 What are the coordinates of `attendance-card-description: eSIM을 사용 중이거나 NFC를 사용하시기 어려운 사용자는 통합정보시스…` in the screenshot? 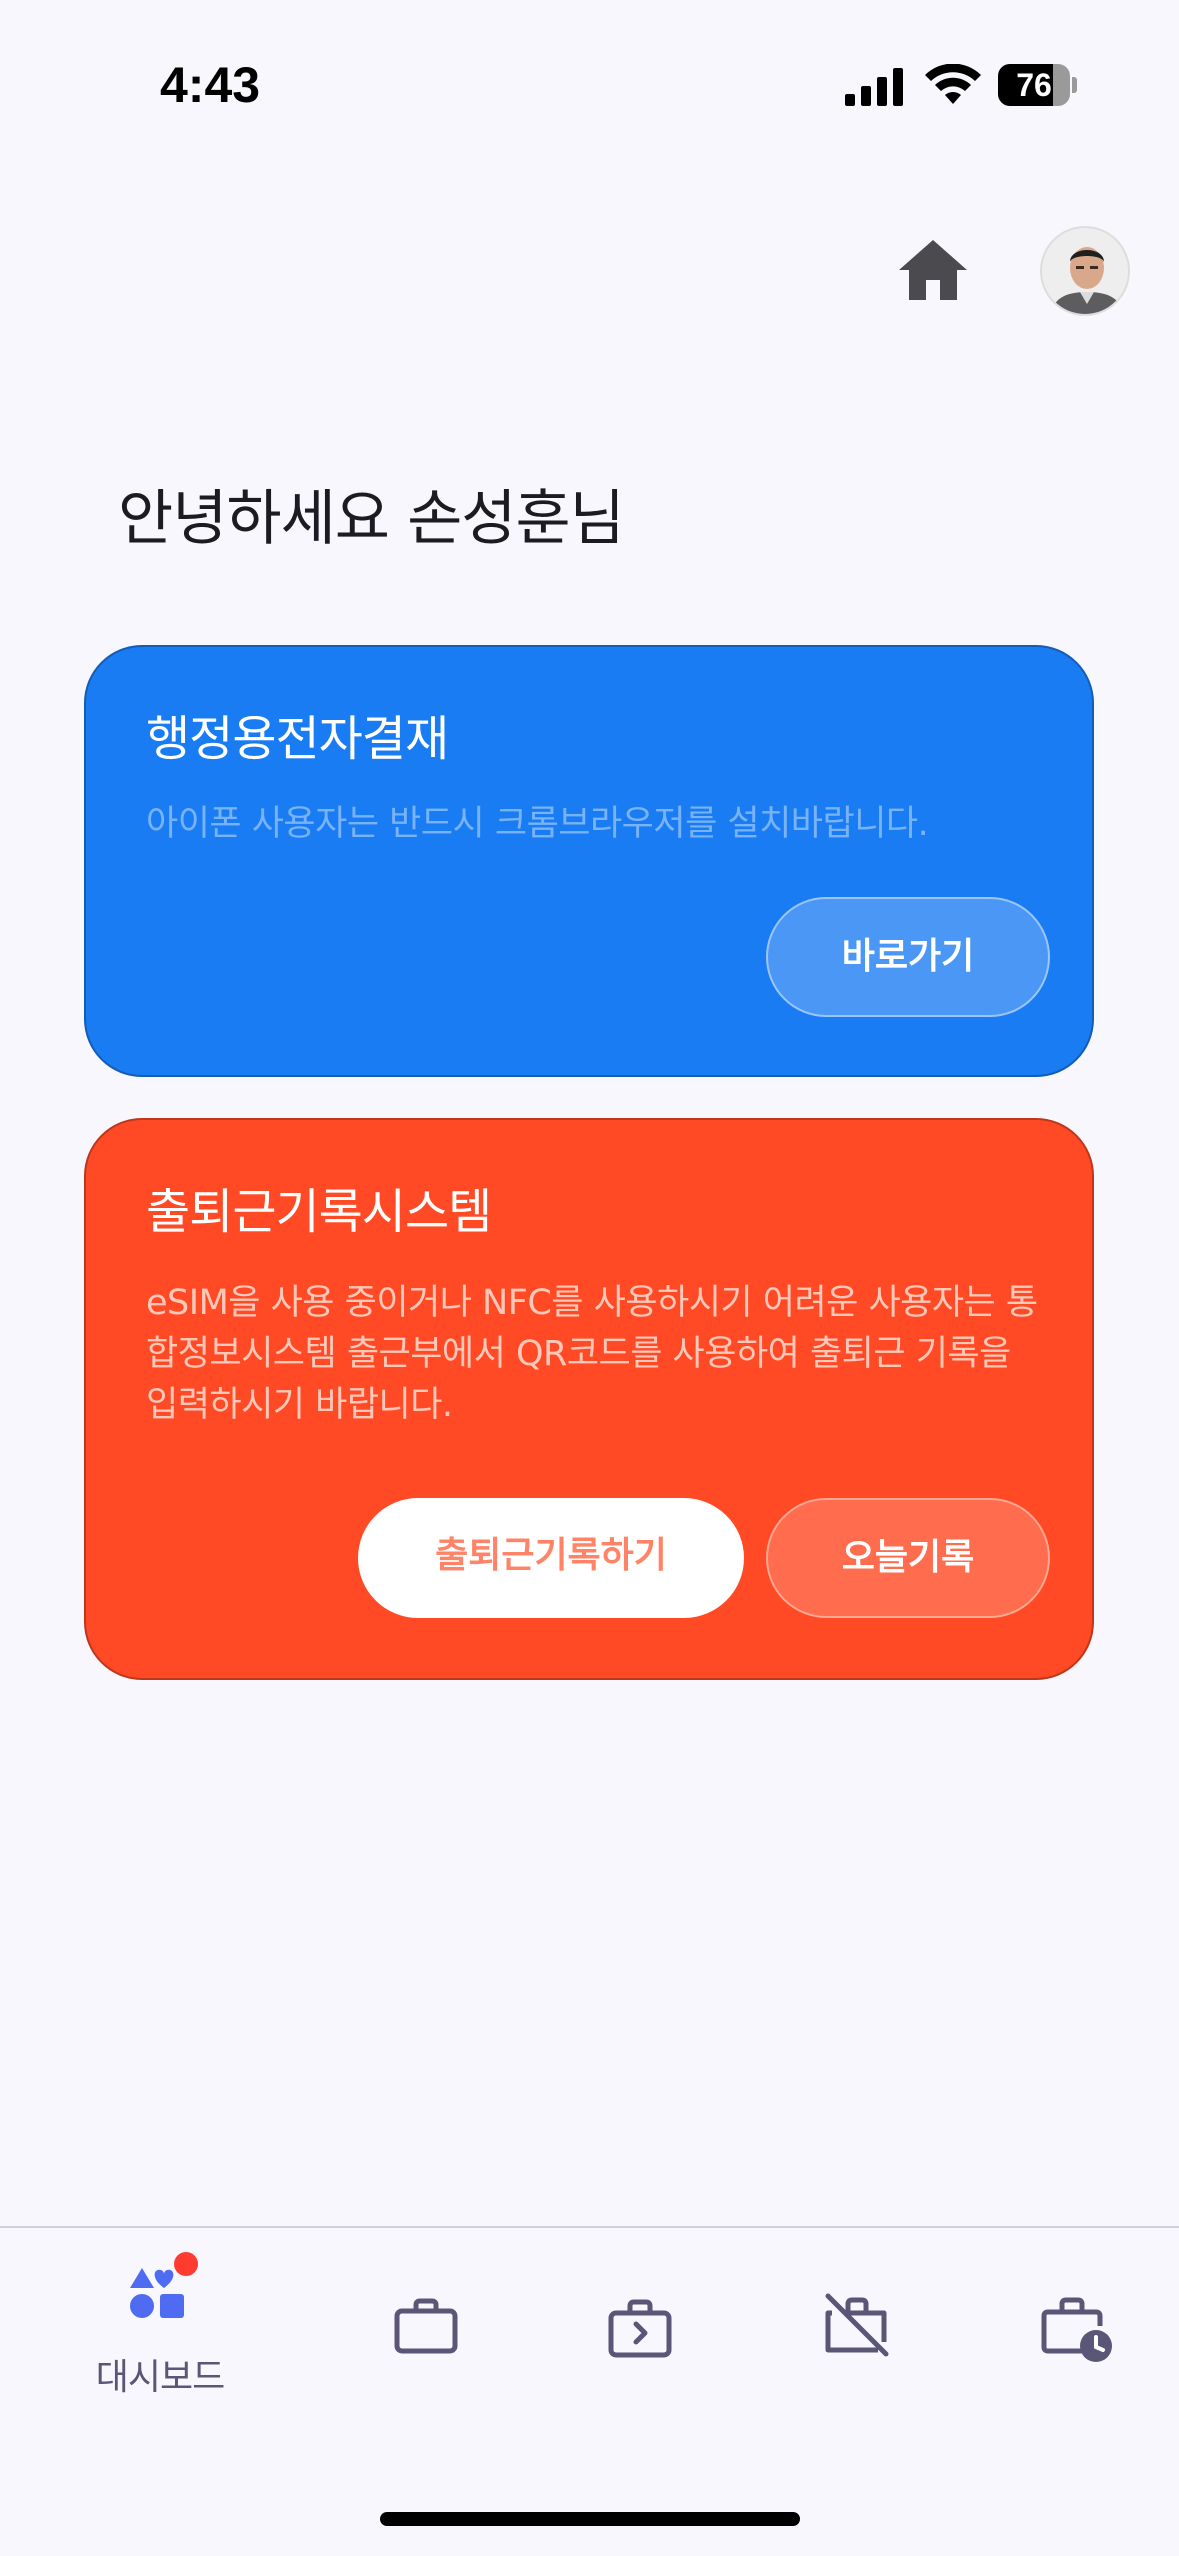 It's located at (592, 1354).